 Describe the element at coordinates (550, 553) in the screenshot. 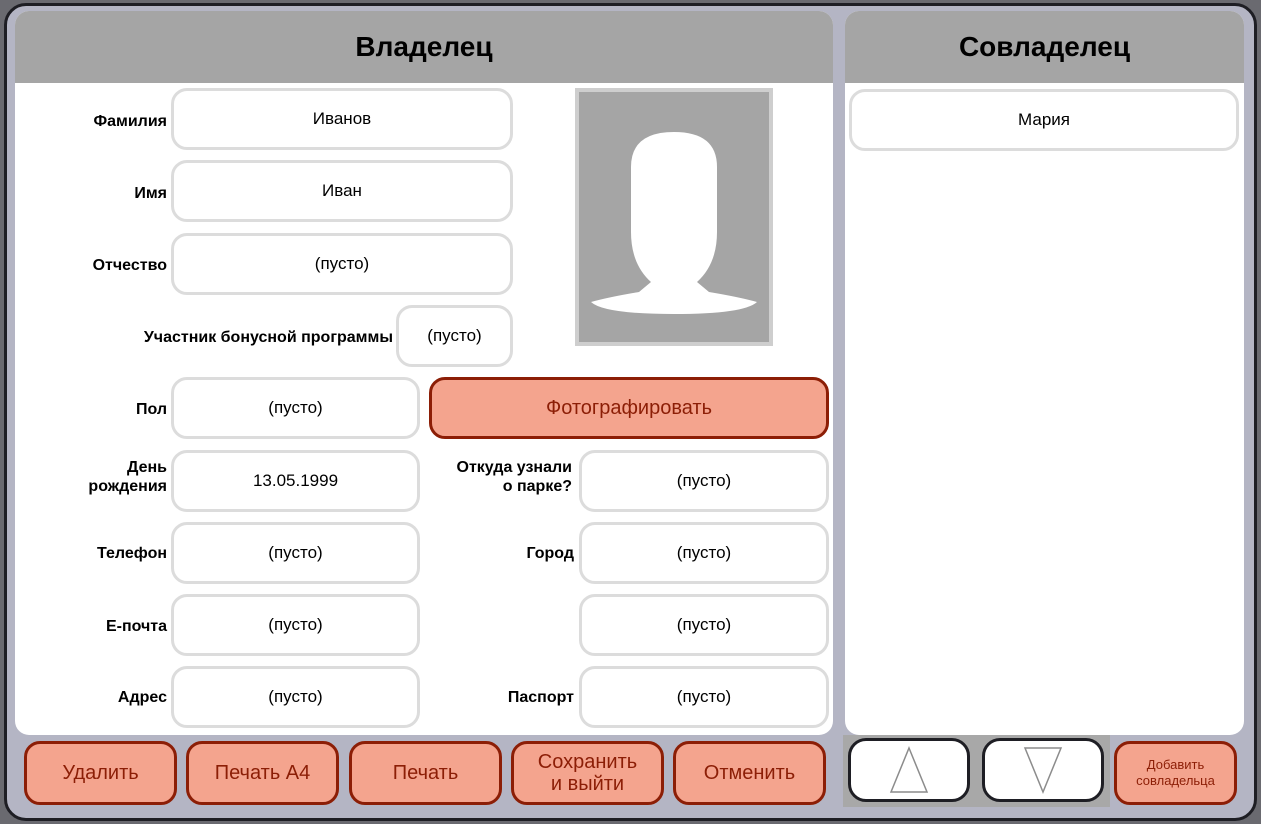

I see `city-label: Город` at that location.